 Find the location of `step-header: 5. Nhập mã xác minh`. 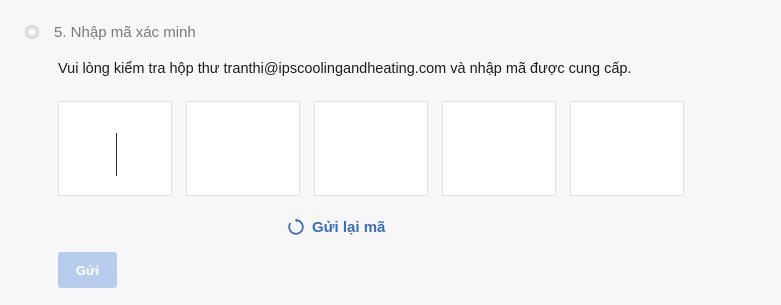

step-header: 5. Nhập mã xác minh is located at coordinates (110, 32).